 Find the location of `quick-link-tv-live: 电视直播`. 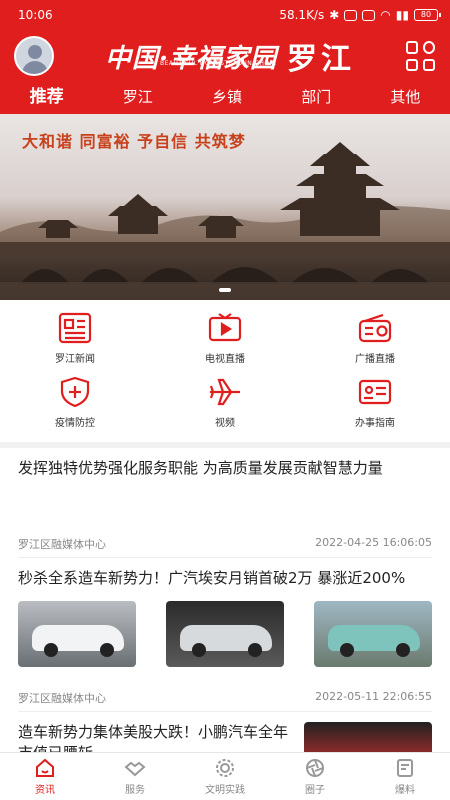

quick-link-tv-live: 电视直播 is located at coordinates (225, 342).